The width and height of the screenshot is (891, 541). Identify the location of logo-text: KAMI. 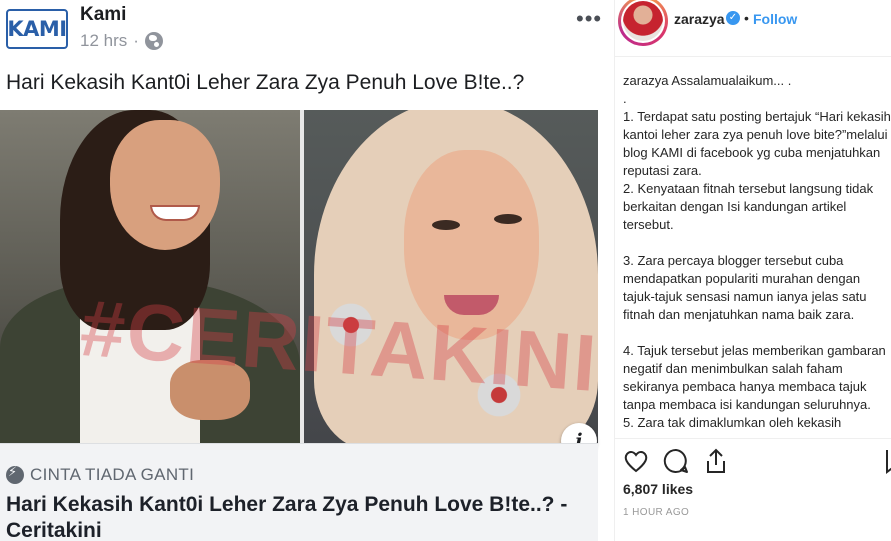
(37, 29).